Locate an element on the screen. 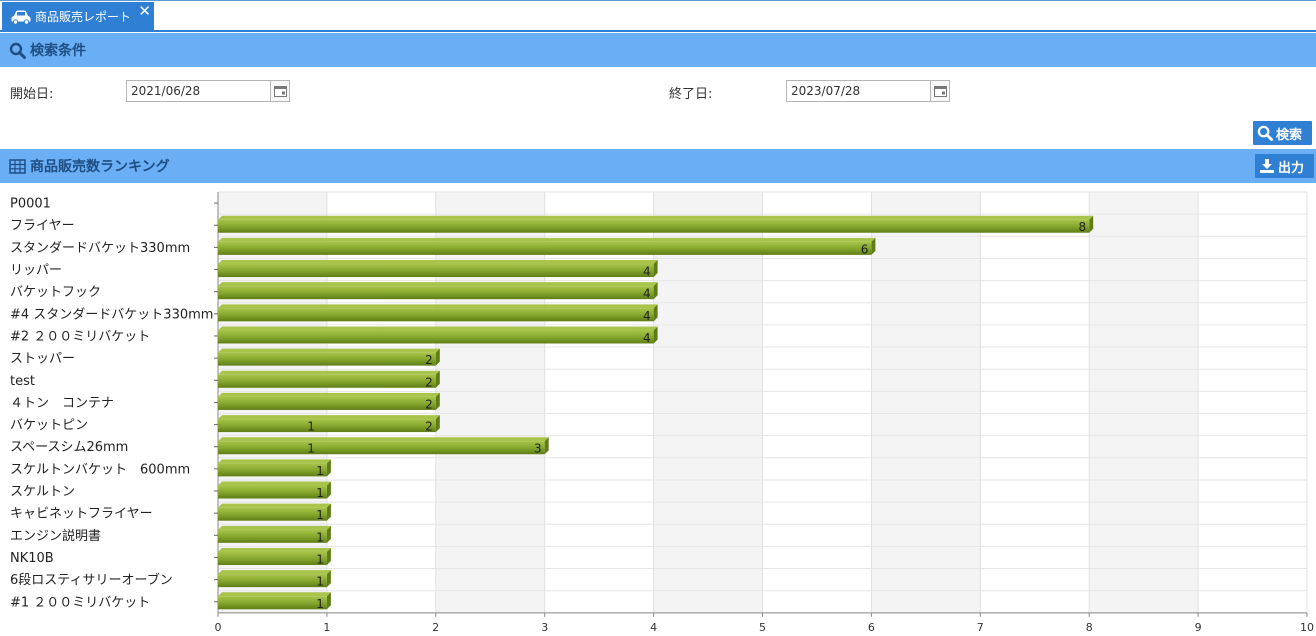 The width and height of the screenshot is (1316, 636). category-label: キャビネットフライヤー is located at coordinates (81, 514).